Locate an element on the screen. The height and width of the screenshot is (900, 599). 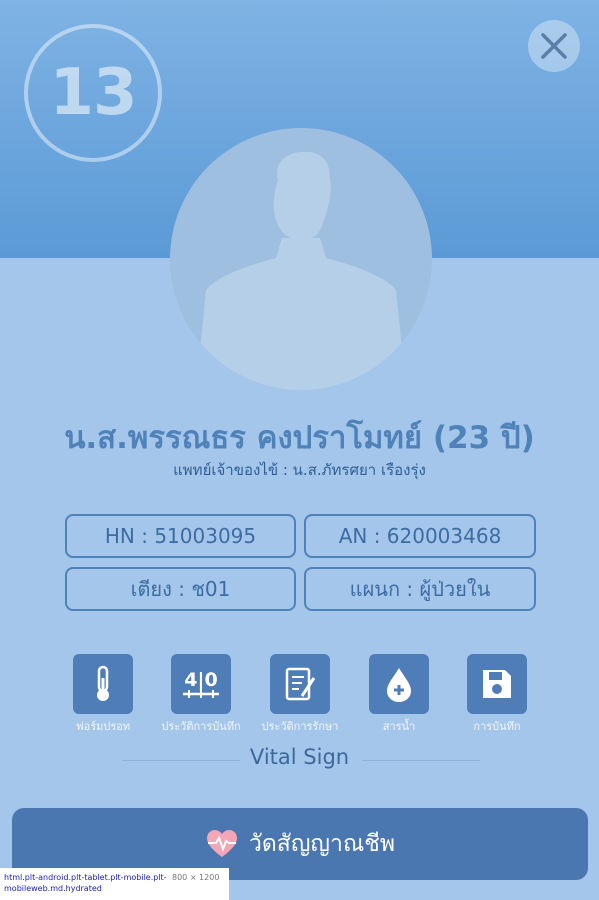
an-field: AN : 620003468 is located at coordinates (420, 536).